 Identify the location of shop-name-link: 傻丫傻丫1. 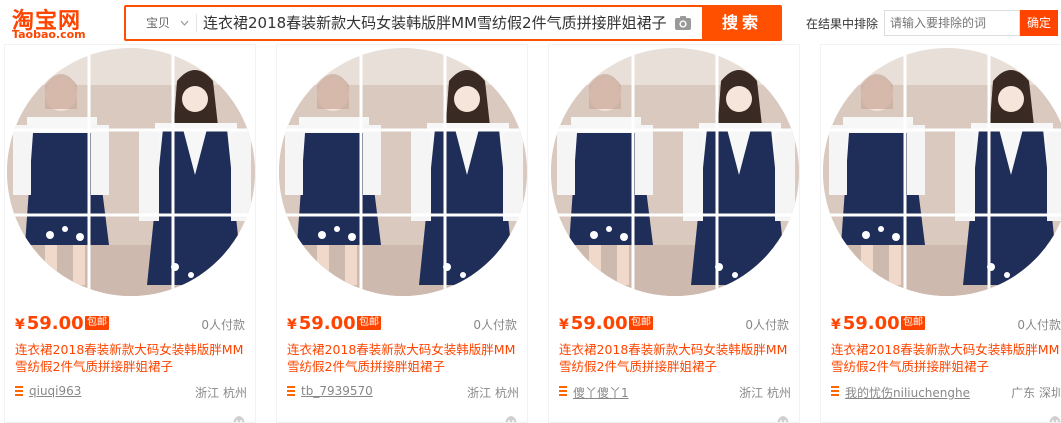
(601, 392).